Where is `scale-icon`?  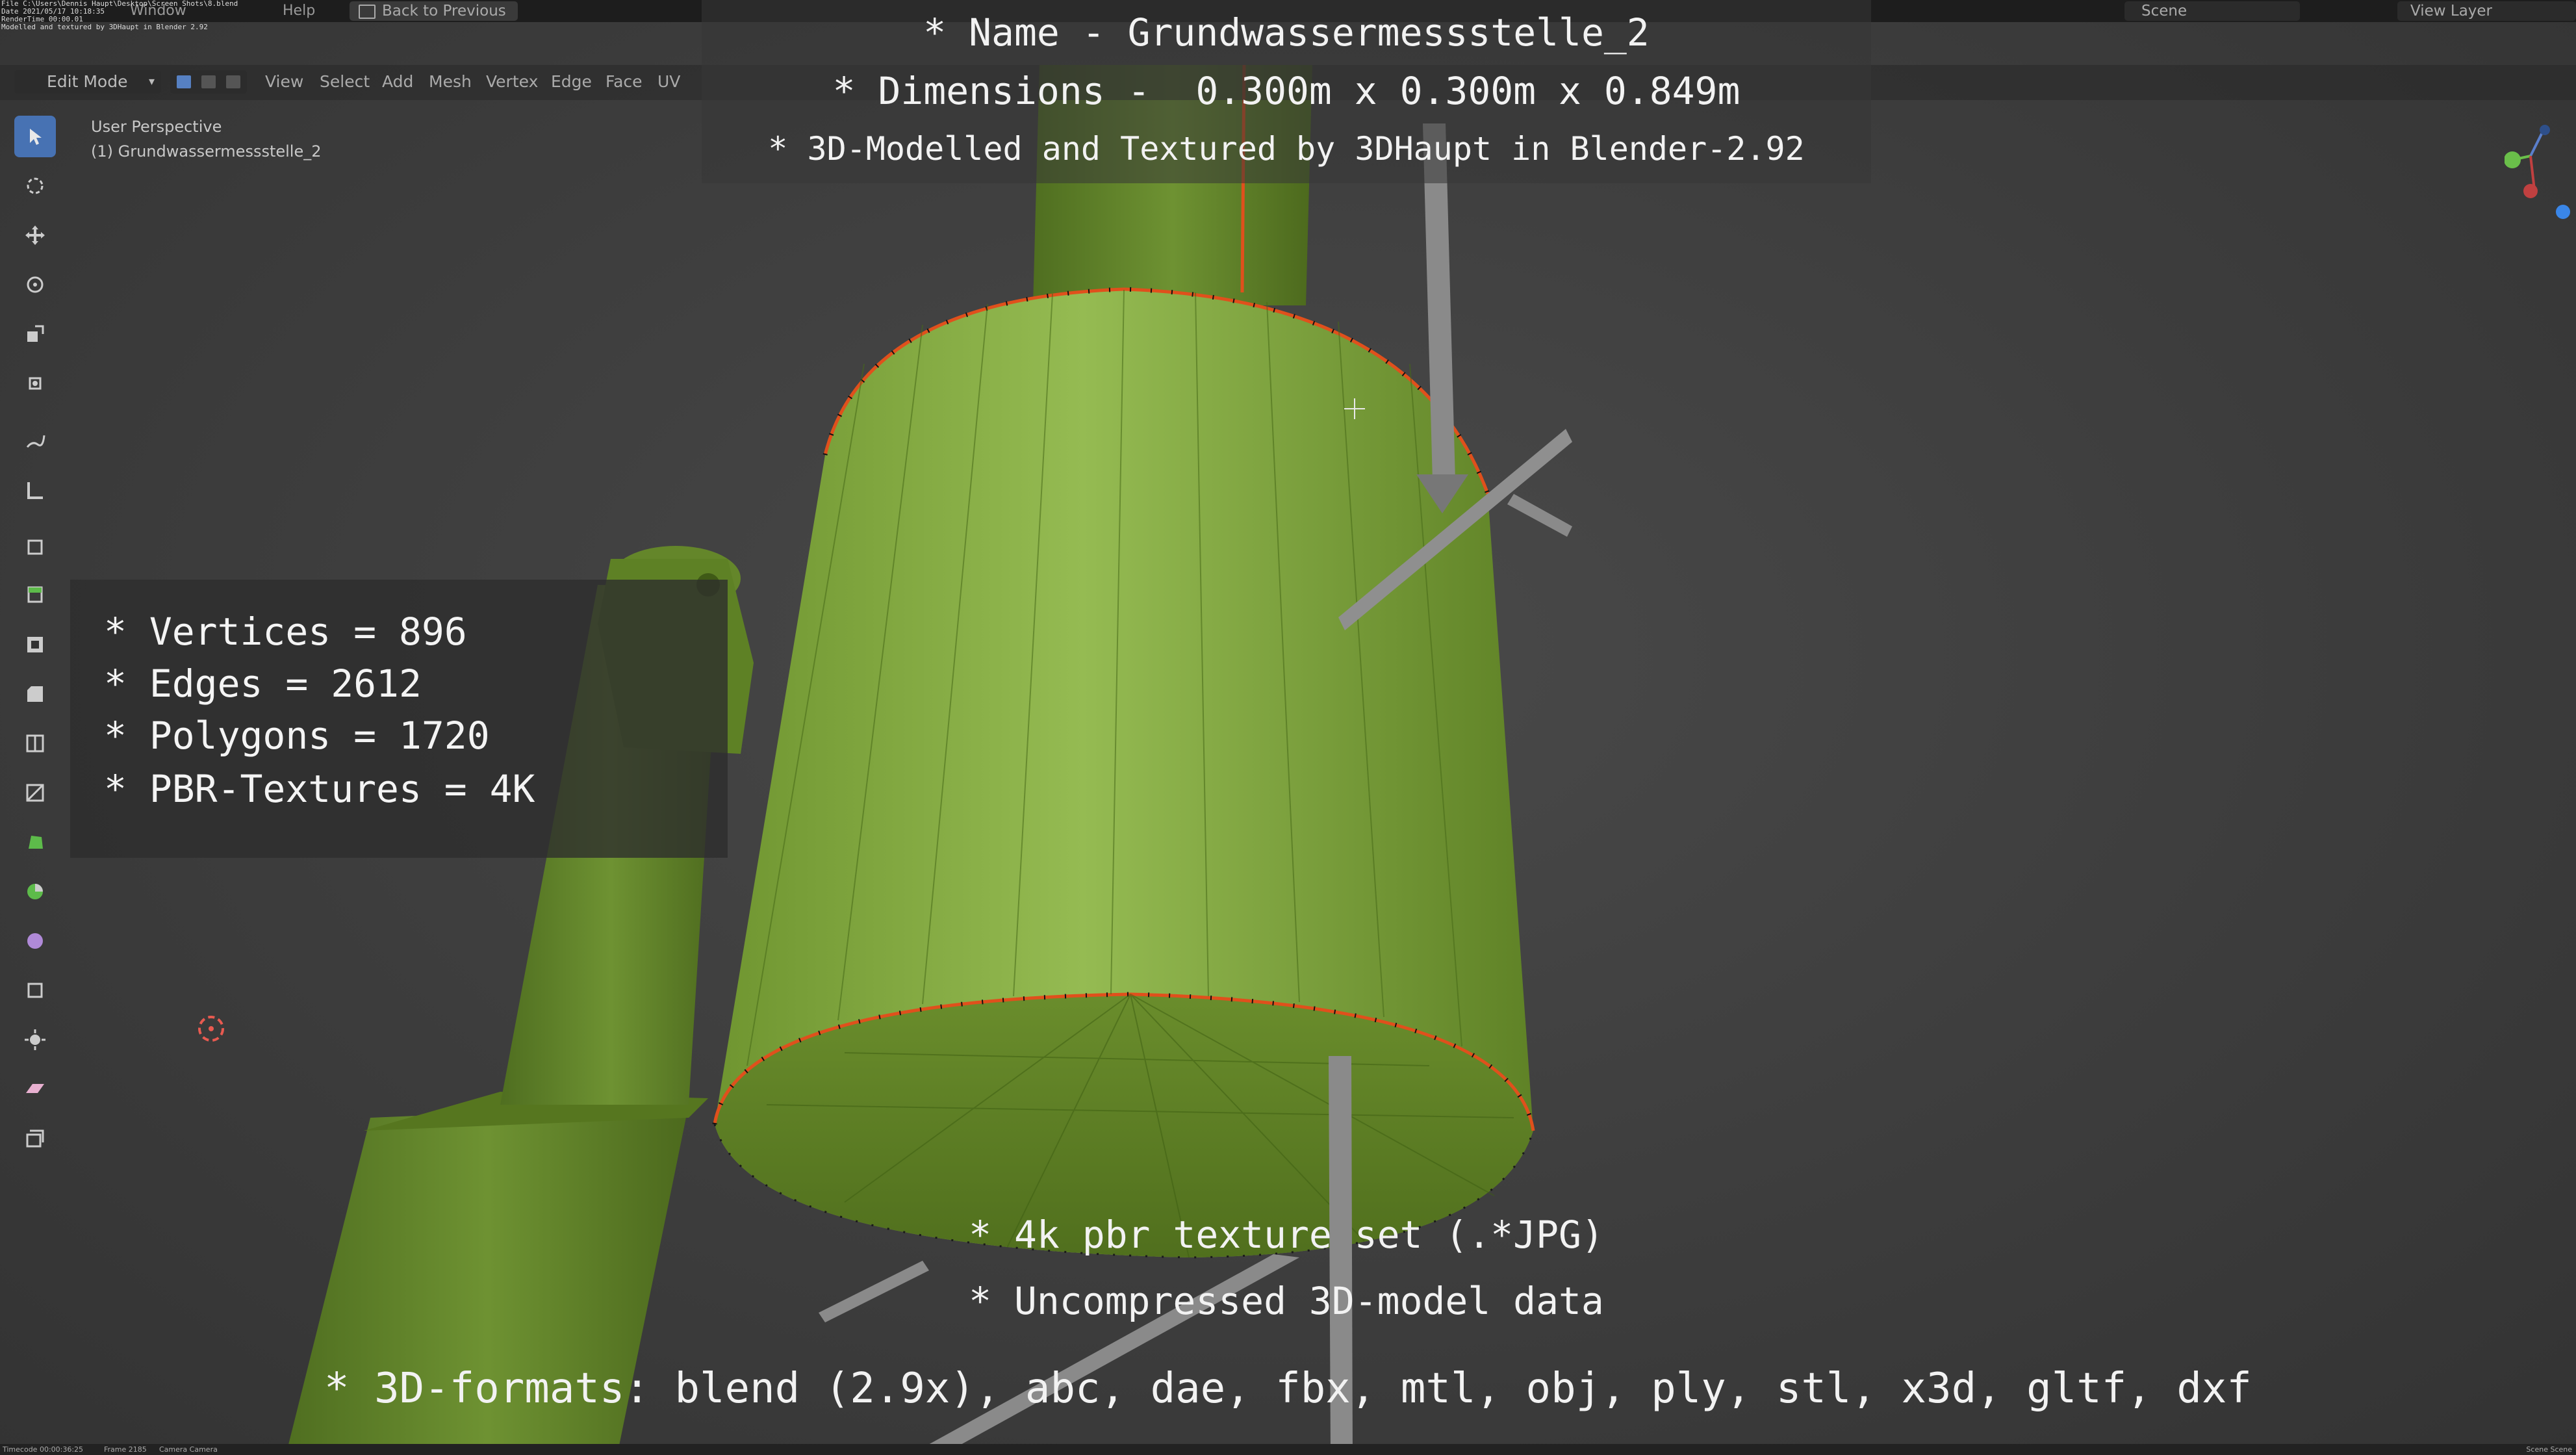 scale-icon is located at coordinates (35, 334).